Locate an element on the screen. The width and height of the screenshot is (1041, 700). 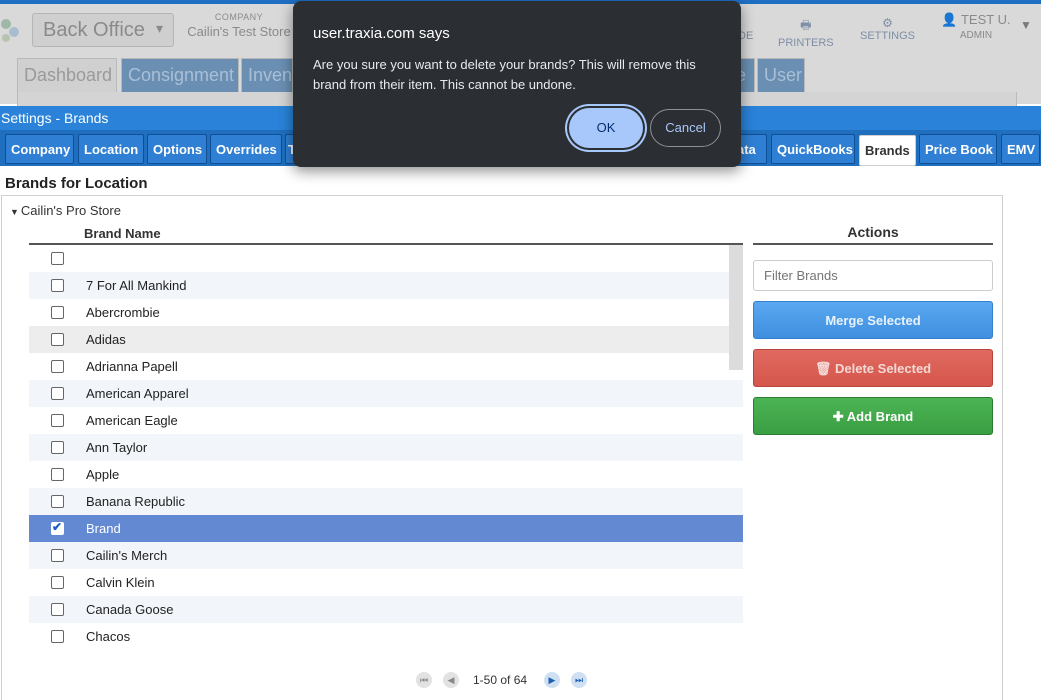
first-page-icon: ⏮ is located at coordinates (424, 680).